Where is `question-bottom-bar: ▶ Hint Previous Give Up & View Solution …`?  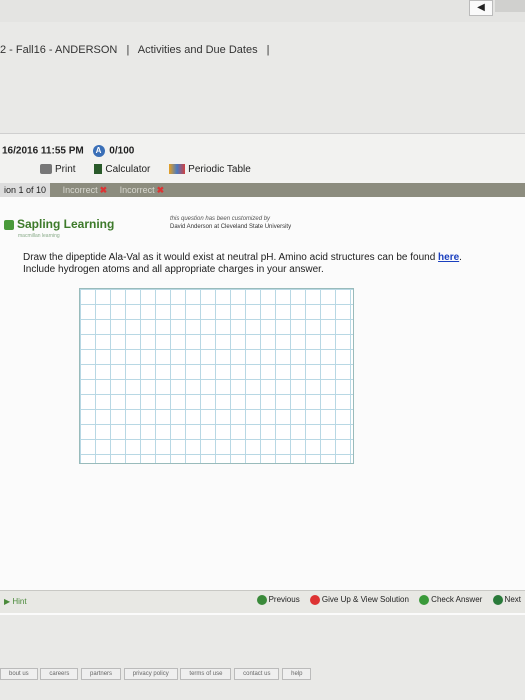
question-bottom-bar: ▶ Hint Previous Give Up & View Solution … is located at coordinates (262, 601).